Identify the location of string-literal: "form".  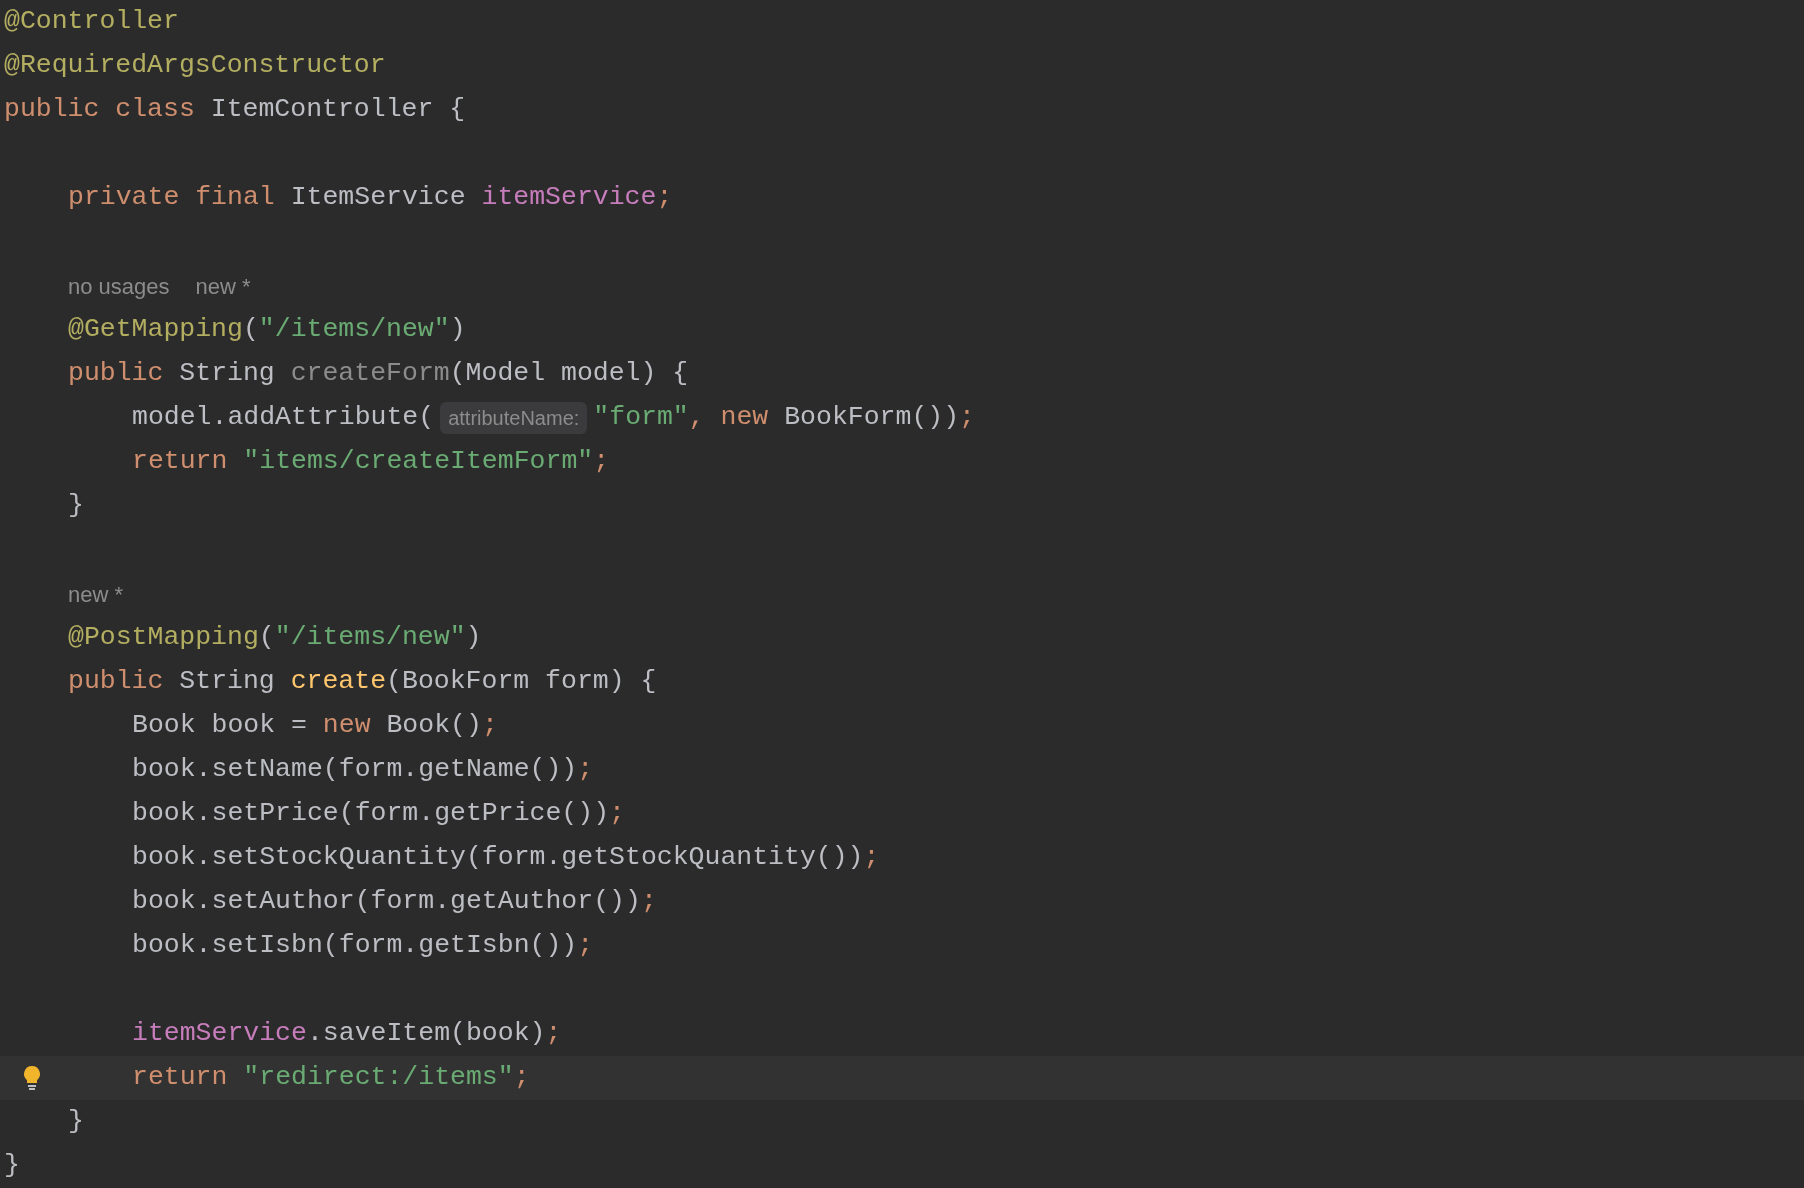
(641, 418).